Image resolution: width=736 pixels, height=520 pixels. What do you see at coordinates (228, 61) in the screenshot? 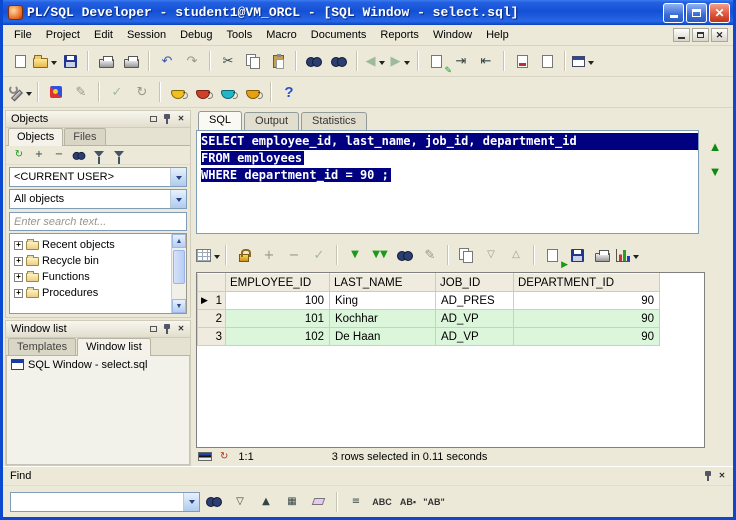
I see `cut-button: ✂` at bounding box center [228, 61].